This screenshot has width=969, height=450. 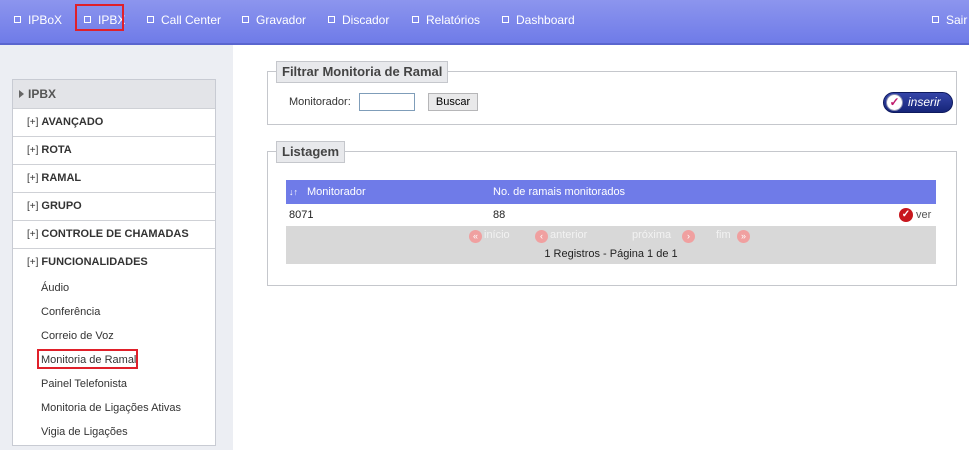 What do you see at coordinates (293, 192) in the screenshot?
I see `sort-arrows-icon: ↓↑` at bounding box center [293, 192].